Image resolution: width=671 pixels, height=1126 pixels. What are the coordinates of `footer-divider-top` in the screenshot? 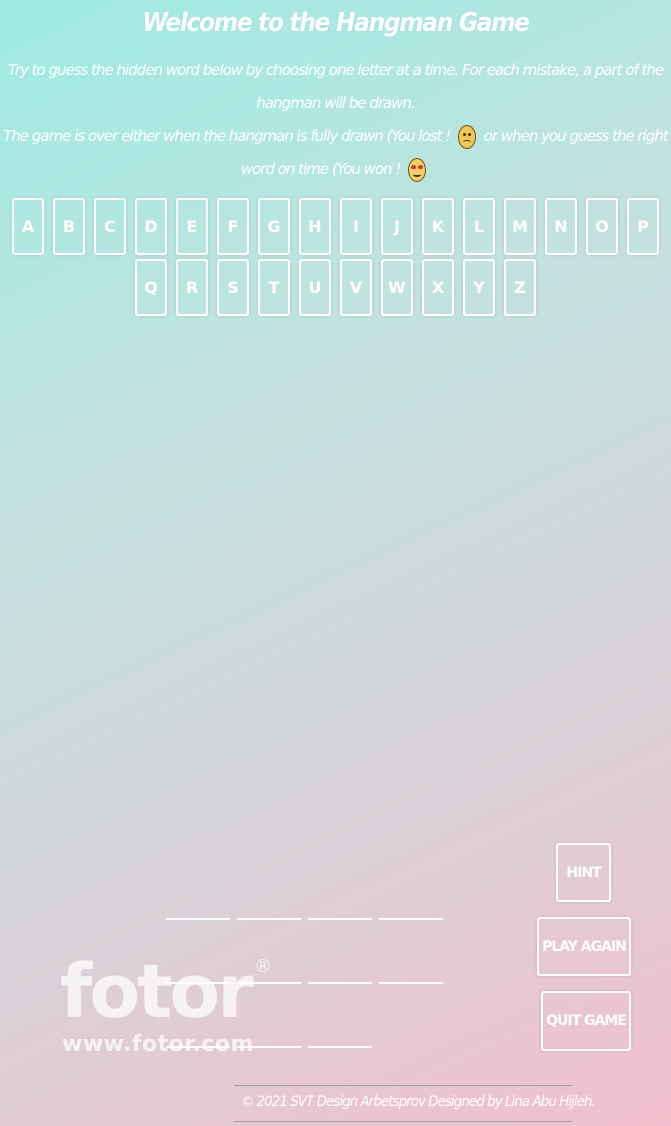 It's located at (403, 1085).